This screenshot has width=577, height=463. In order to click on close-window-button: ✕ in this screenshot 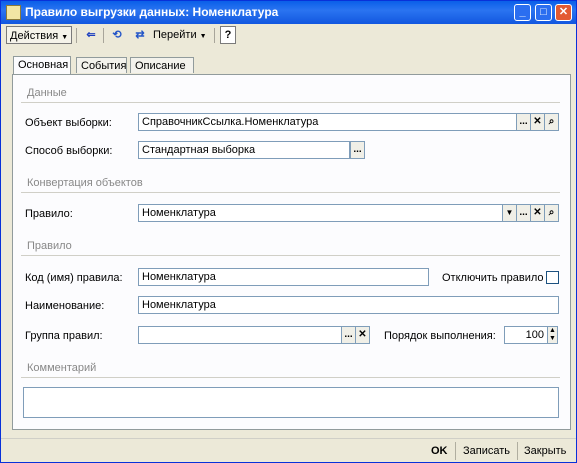, I will do `click(563, 12)`.